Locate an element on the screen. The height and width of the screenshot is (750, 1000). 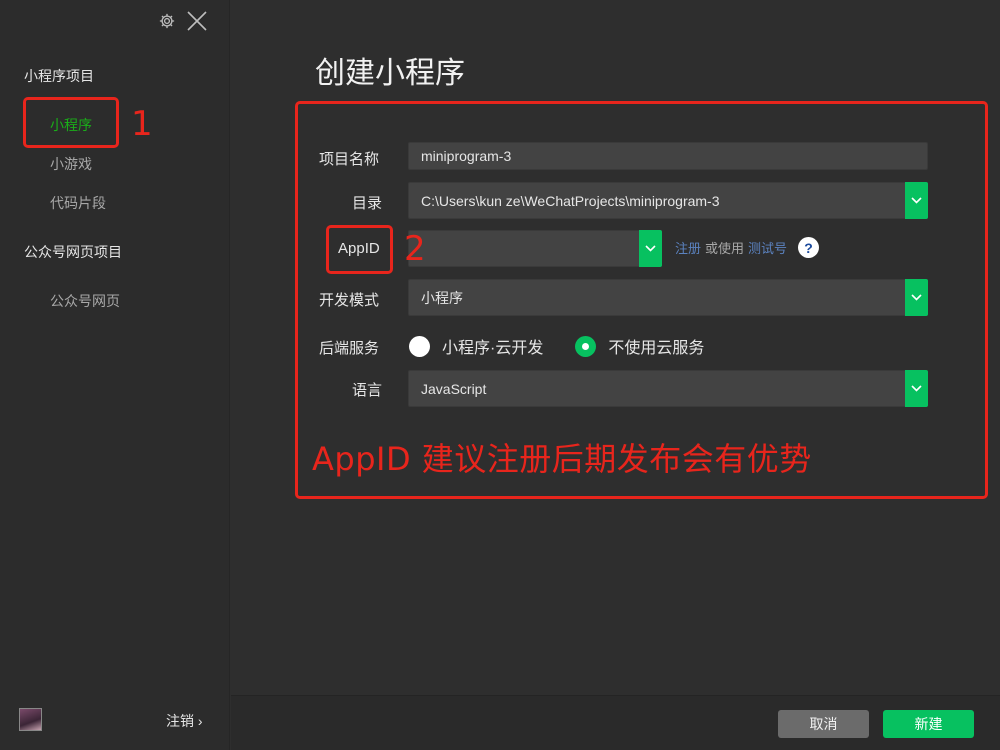
avatar is located at coordinates (30, 719).